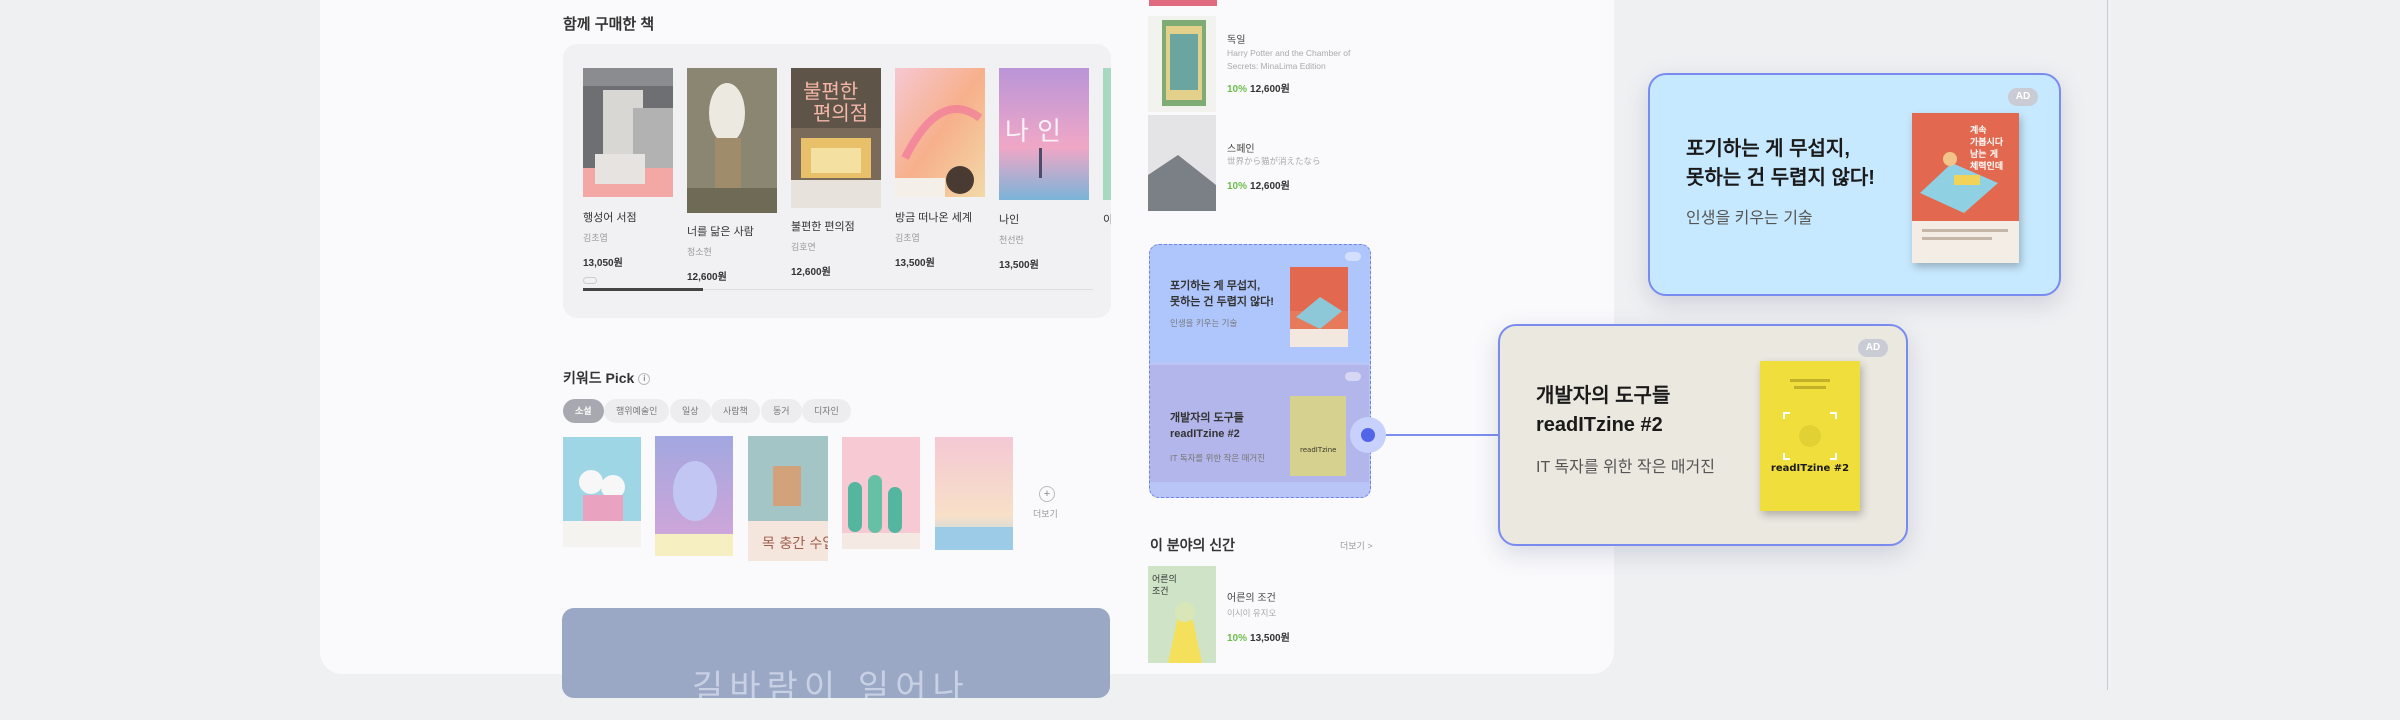 The width and height of the screenshot is (2400, 720). What do you see at coordinates (1603, 410) in the screenshot?
I see `ad-card-title: 개발자의 도구들 readITzine #2` at bounding box center [1603, 410].